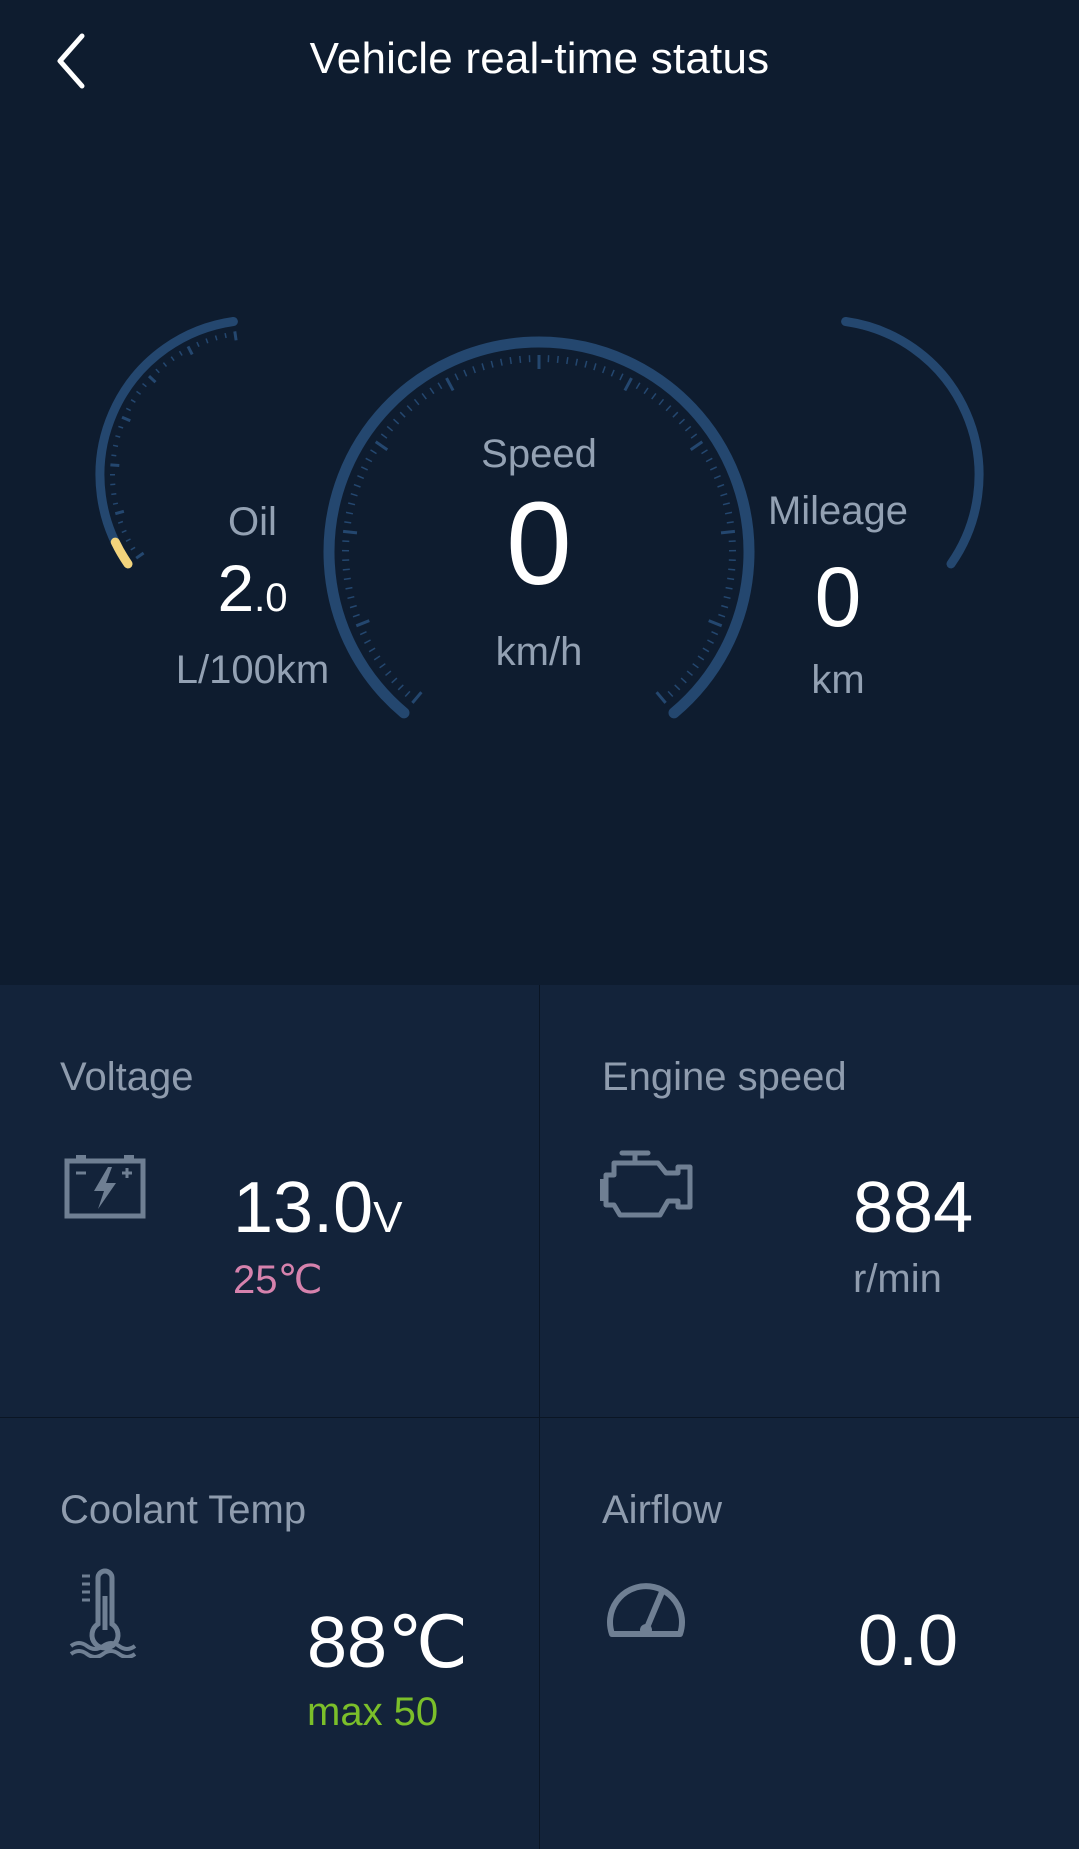  Describe the element at coordinates (809, 1201) in the screenshot. I see `engine-speed-card: Engine speed 884 r/min` at that location.